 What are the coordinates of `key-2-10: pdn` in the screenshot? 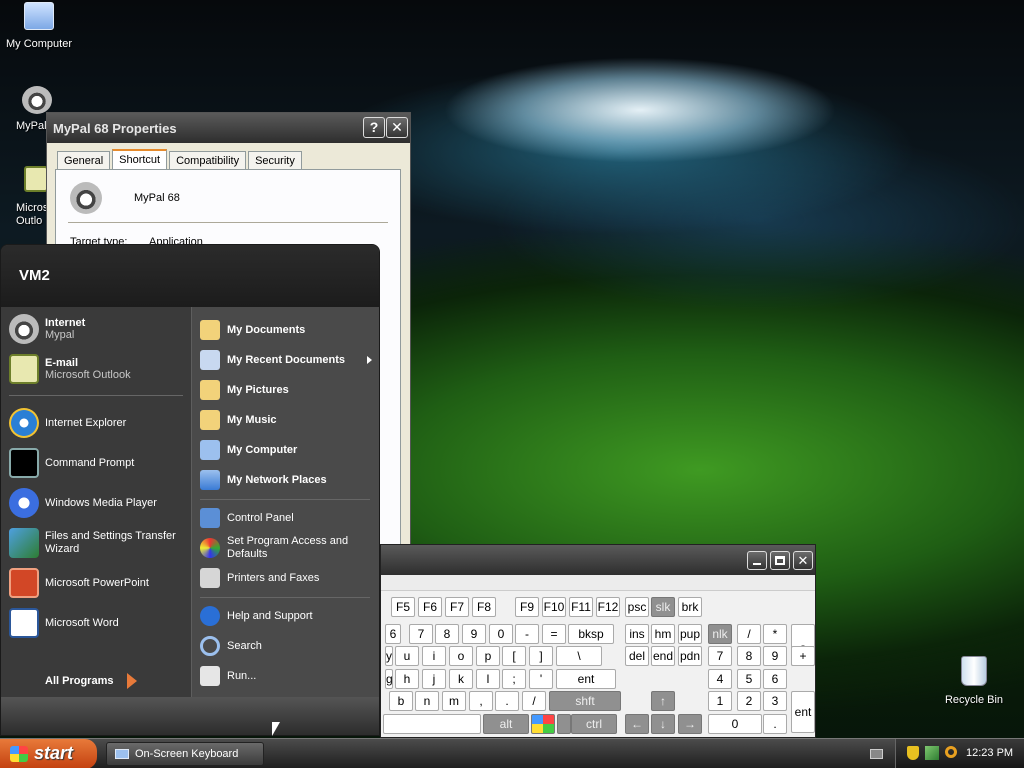 It's located at (690, 656).